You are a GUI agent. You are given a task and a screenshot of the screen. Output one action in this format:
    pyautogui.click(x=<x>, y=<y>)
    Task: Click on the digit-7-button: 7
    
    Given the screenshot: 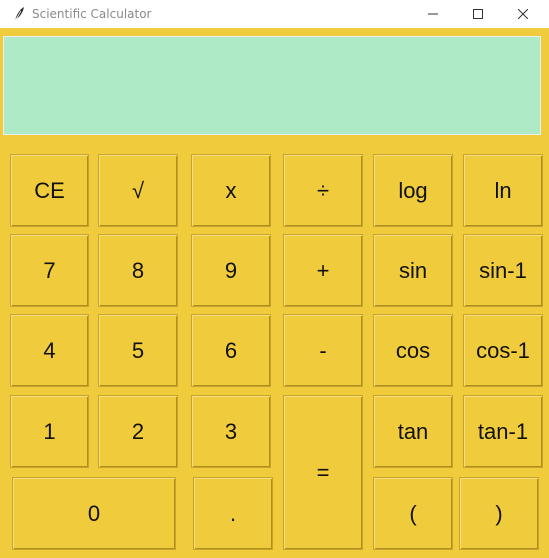 What is the action you would take?
    pyautogui.click(x=49, y=270)
    